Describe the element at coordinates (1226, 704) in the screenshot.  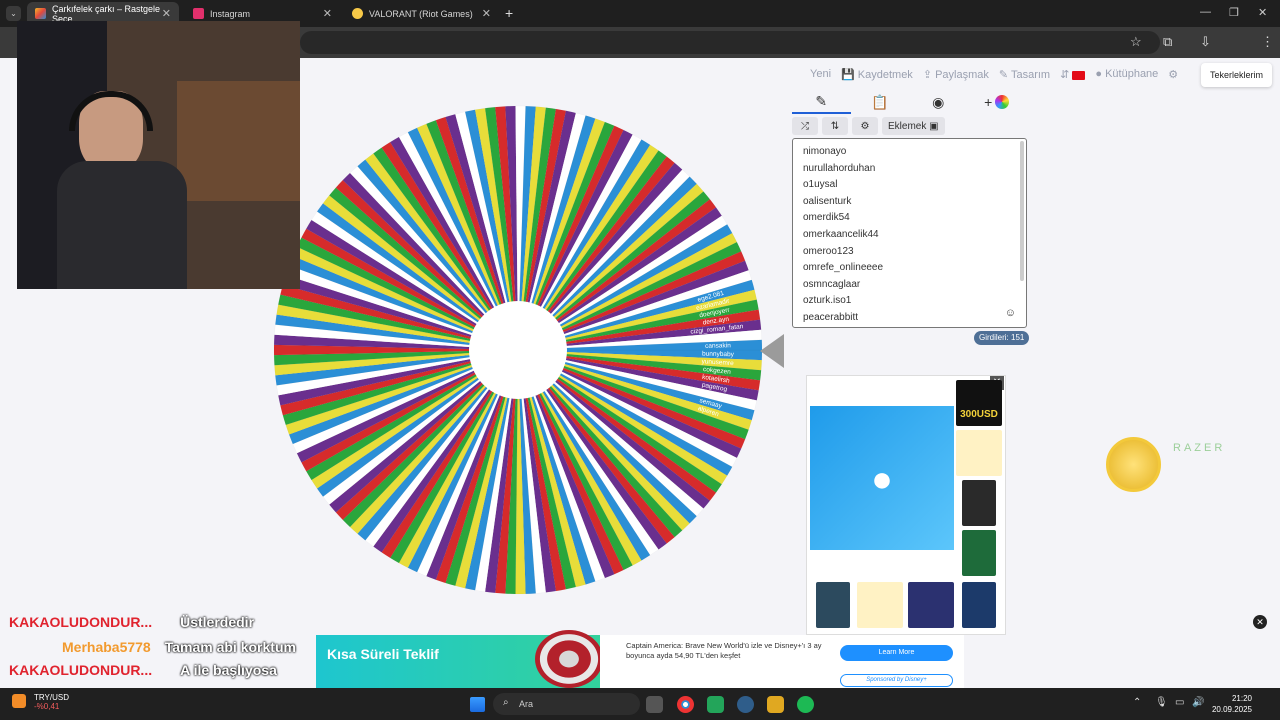
I see `taskbar-clock: 21:20 20.09.2025` at that location.